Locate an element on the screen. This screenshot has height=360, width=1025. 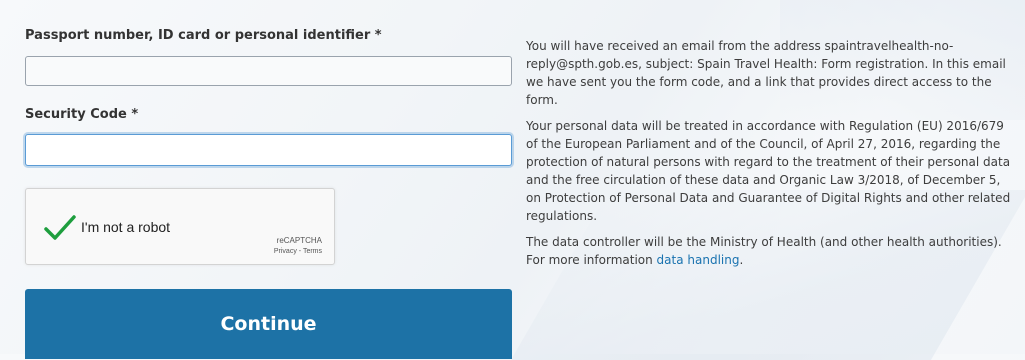
recaptcha-label: I'm not a robot is located at coordinates (125, 227).